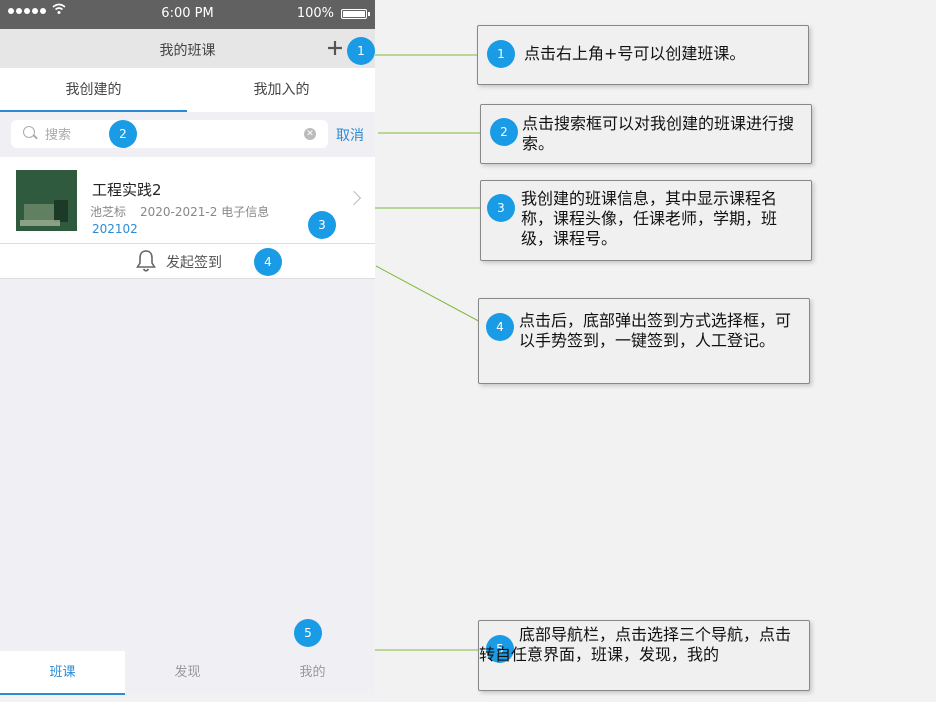 The height and width of the screenshot is (702, 936). What do you see at coordinates (504, 132) in the screenshot?
I see `note-2-number: 2` at bounding box center [504, 132].